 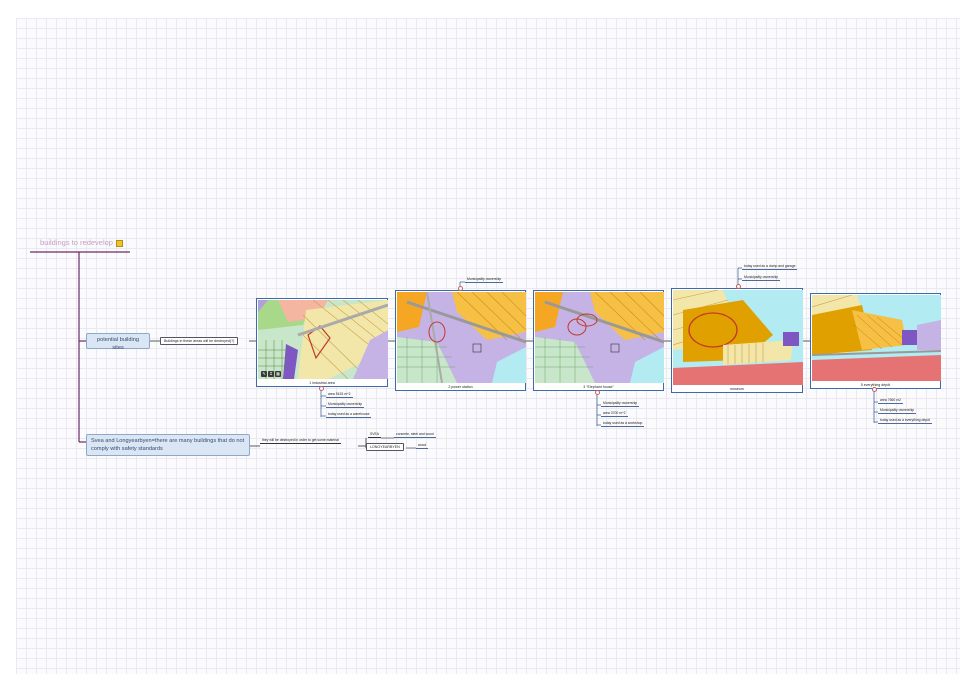 I want to click on map-5-note-usage: today used as a everything dépôt, so click(x=905, y=421).